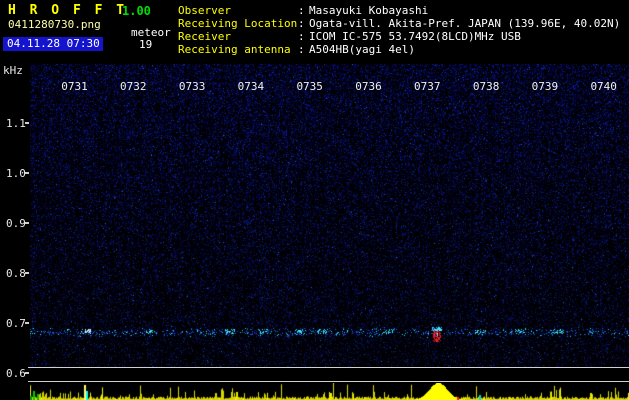  I want to click on info-label: Observer, so click(204, 10).